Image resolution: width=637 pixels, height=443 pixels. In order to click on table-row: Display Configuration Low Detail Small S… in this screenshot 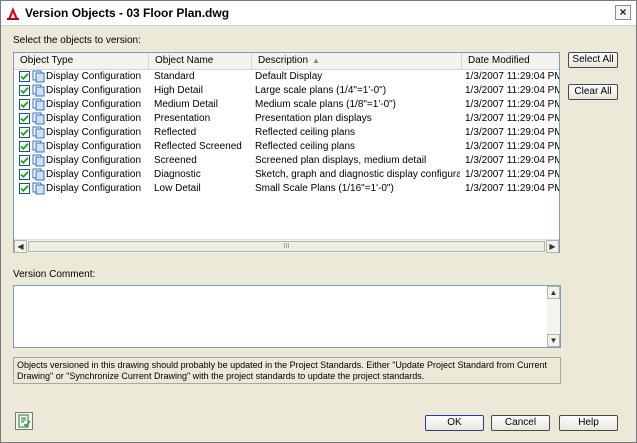, I will do `click(286, 189)`.